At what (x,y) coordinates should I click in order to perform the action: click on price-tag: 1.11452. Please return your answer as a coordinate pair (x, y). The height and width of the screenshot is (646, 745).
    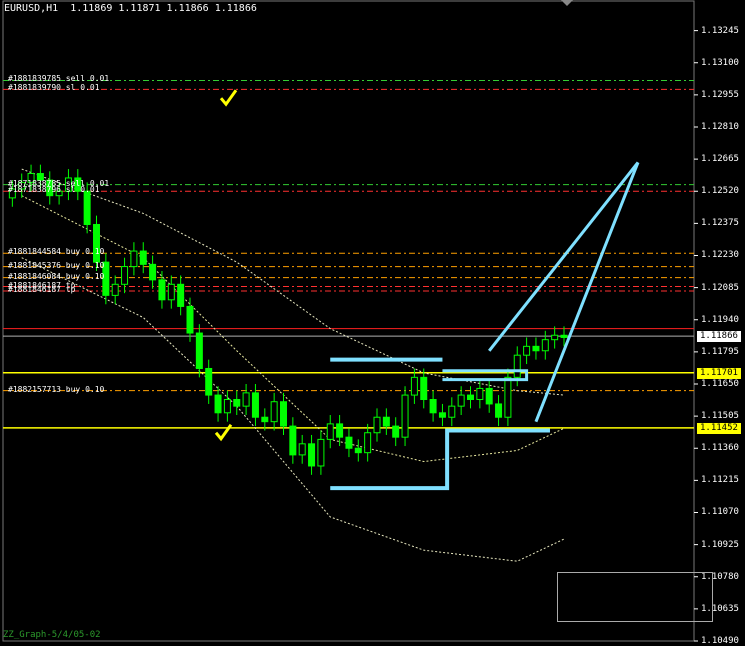
    Looking at the image, I should click on (719, 428).